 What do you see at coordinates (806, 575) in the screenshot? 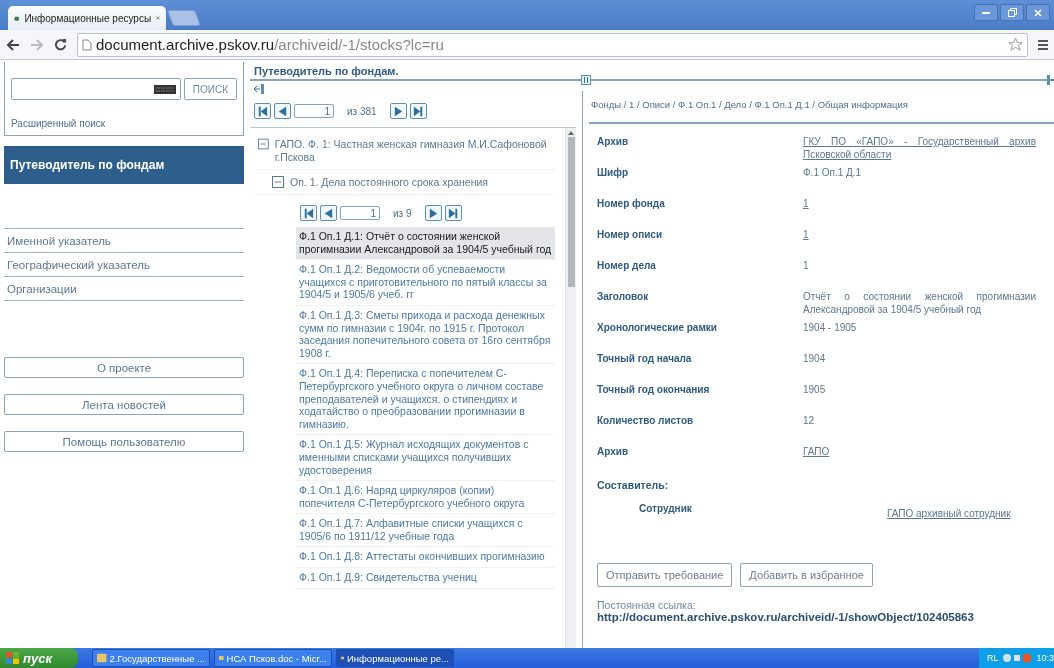
I see `action-button: Добавить в избранное` at bounding box center [806, 575].